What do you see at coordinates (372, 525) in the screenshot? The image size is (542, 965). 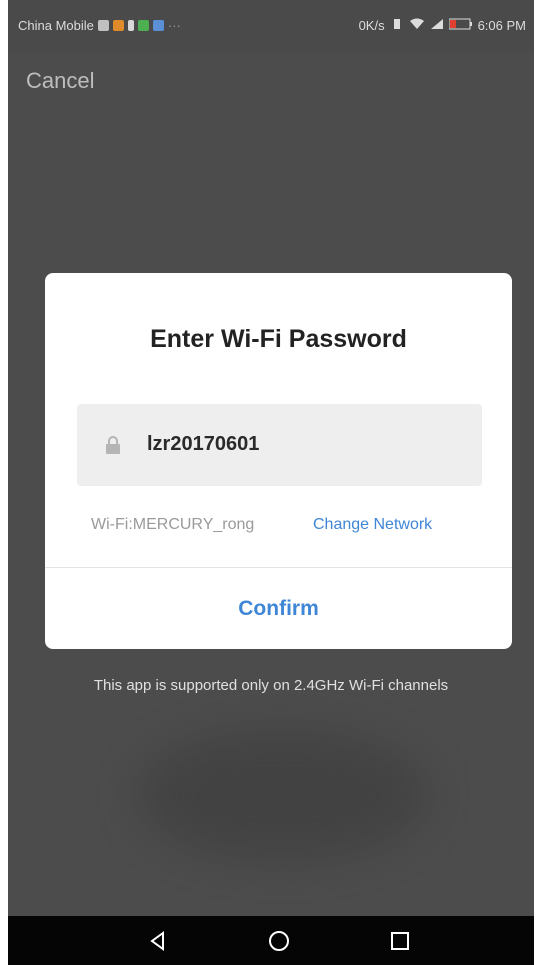 I see `change-network-link: Change Network` at bounding box center [372, 525].